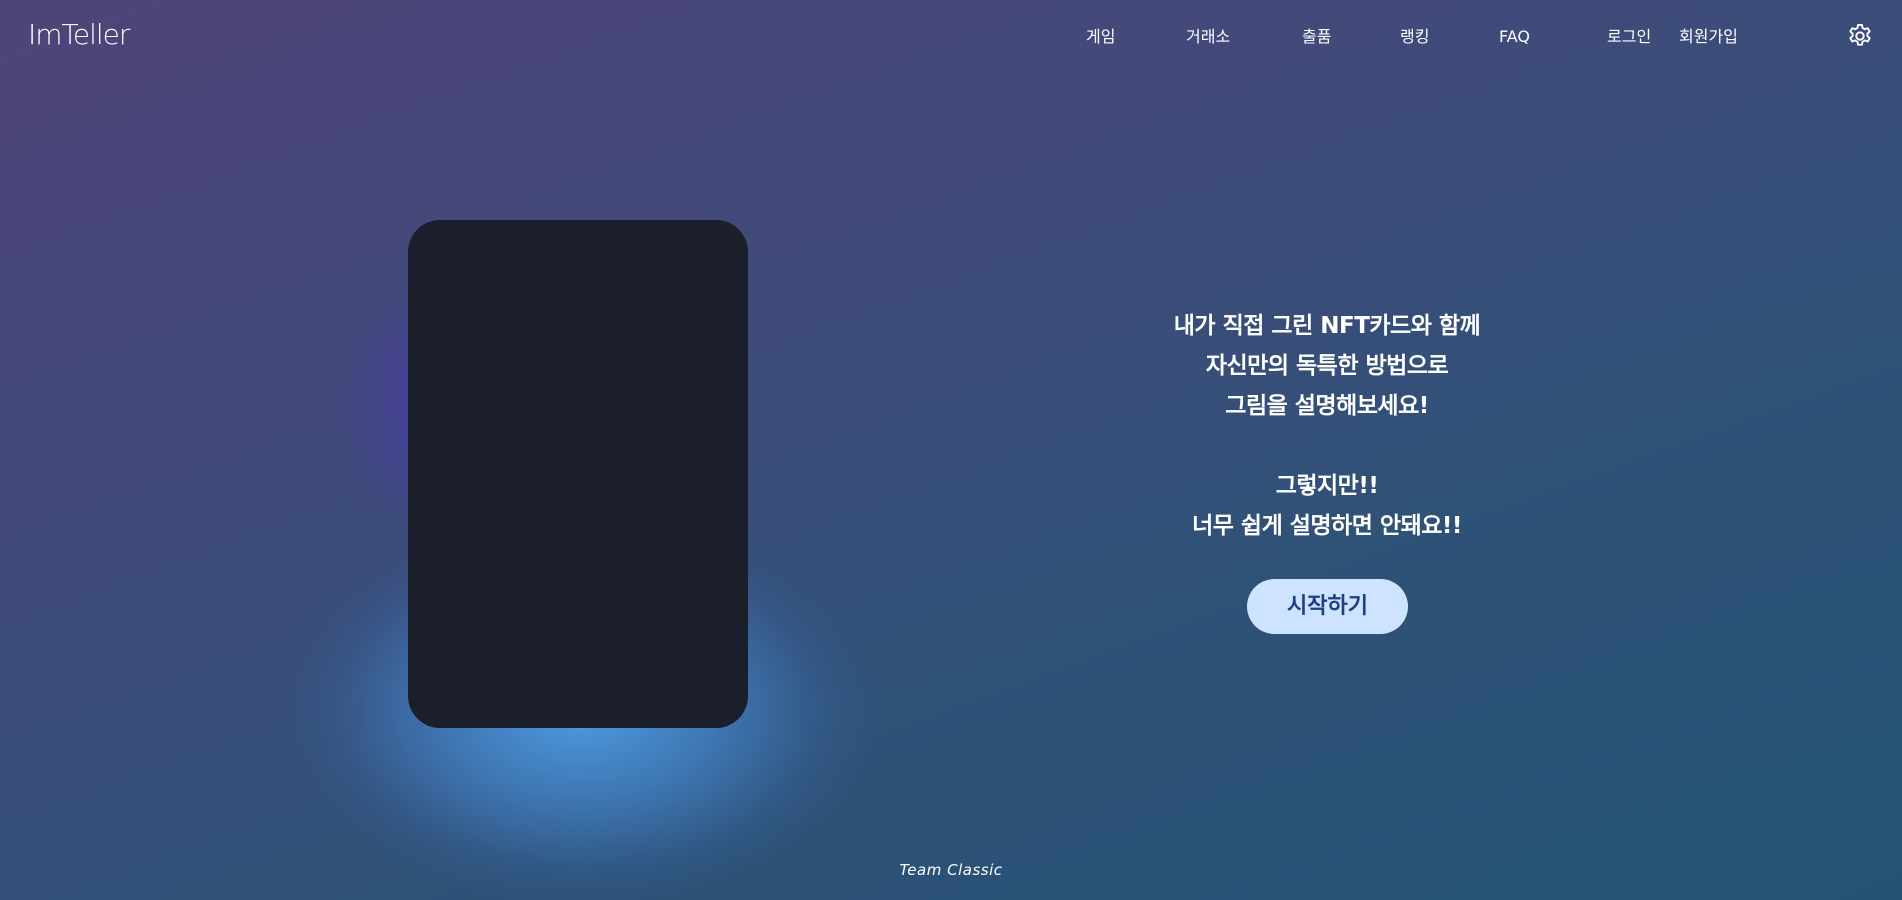 This screenshot has width=1902, height=900. Describe the element at coordinates (1208, 37) in the screenshot. I see `nav-item-exchange: 거래소` at that location.